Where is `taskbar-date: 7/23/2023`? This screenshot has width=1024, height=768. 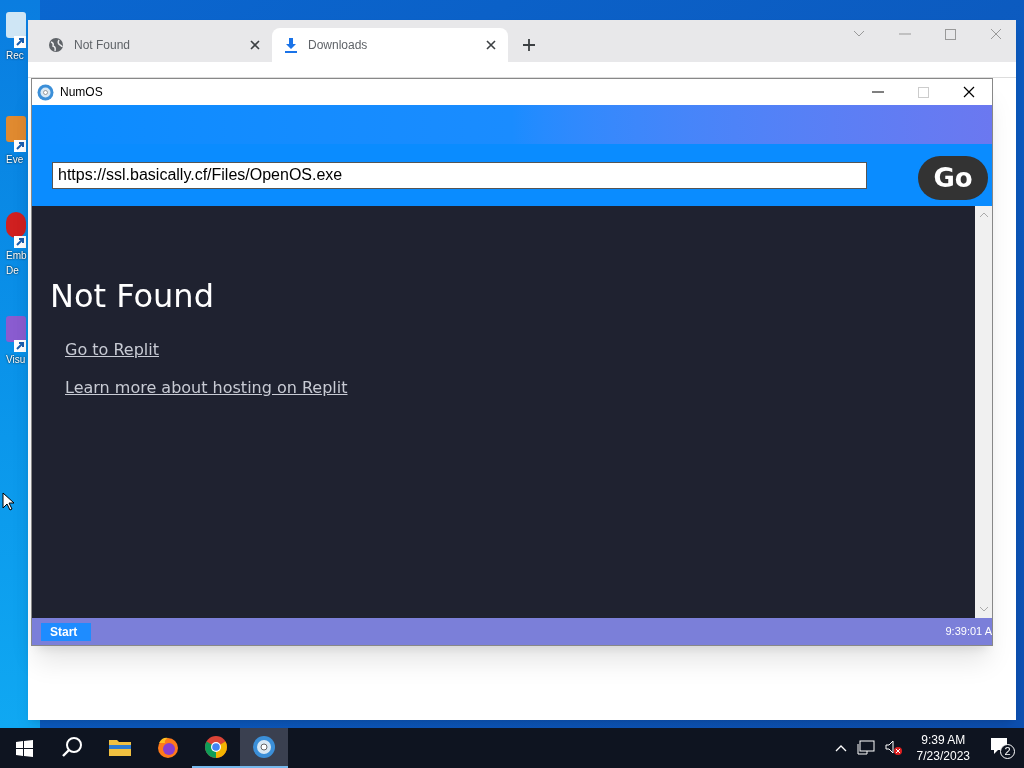
taskbar-date: 7/23/2023 is located at coordinates (943, 756).